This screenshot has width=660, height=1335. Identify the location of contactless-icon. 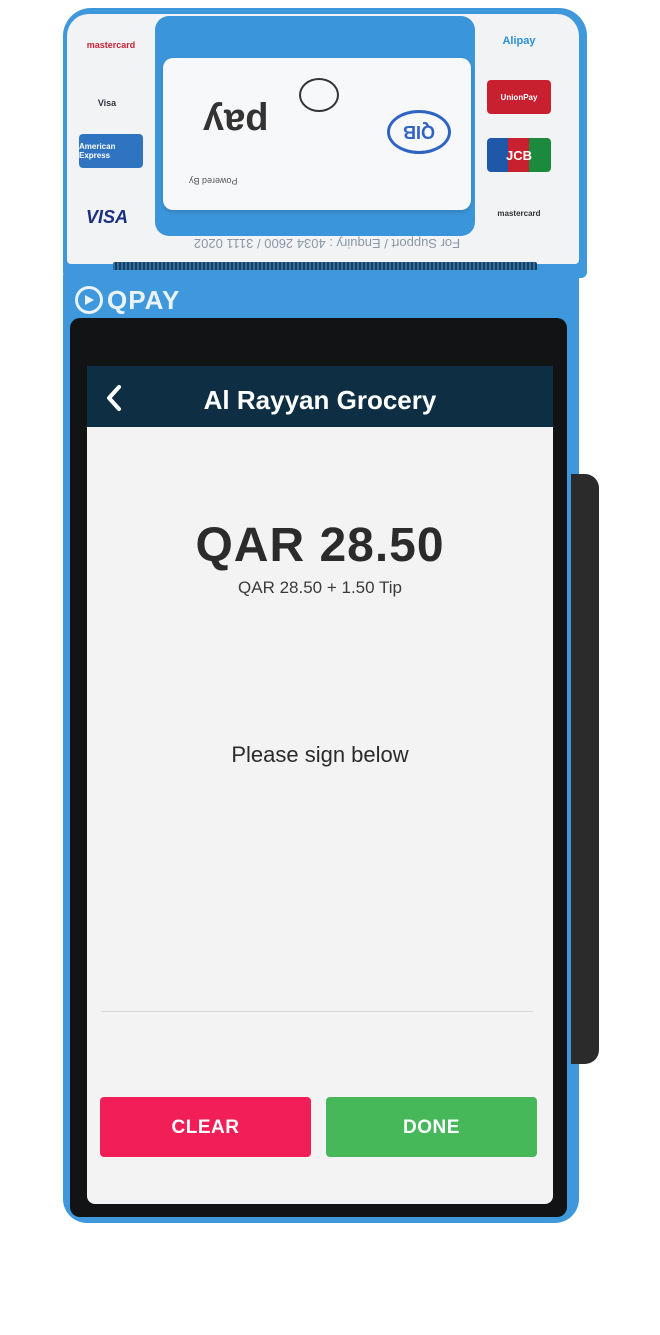
(319, 95).